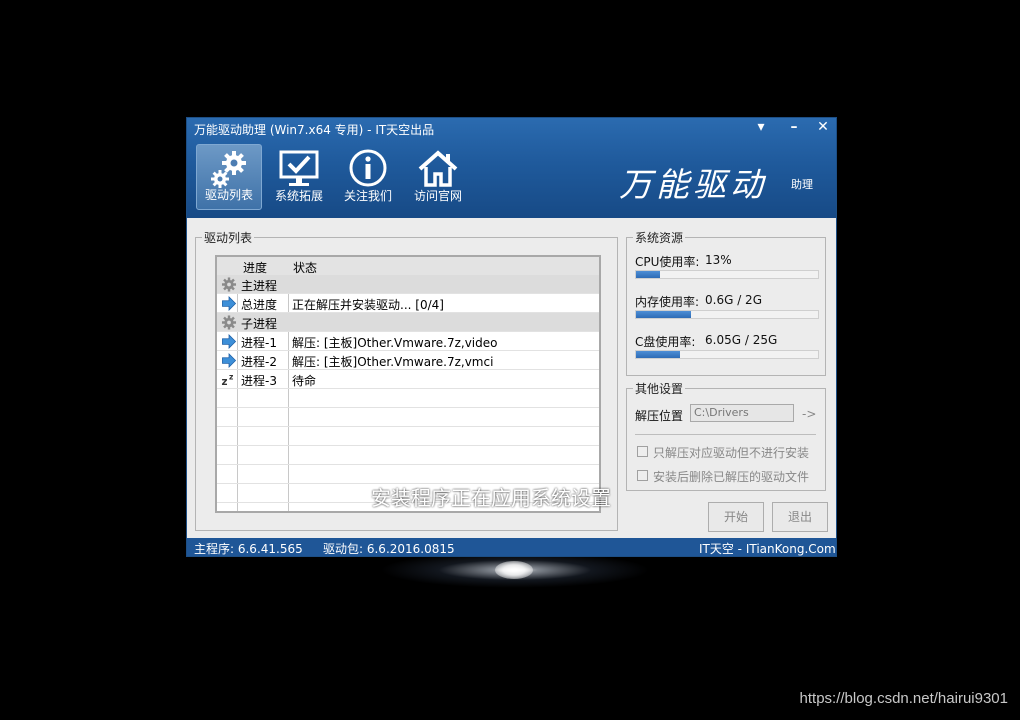 The image size is (1020, 720). What do you see at coordinates (667, 262) in the screenshot?
I see `cpu-label: CPU使用率:` at bounding box center [667, 262].